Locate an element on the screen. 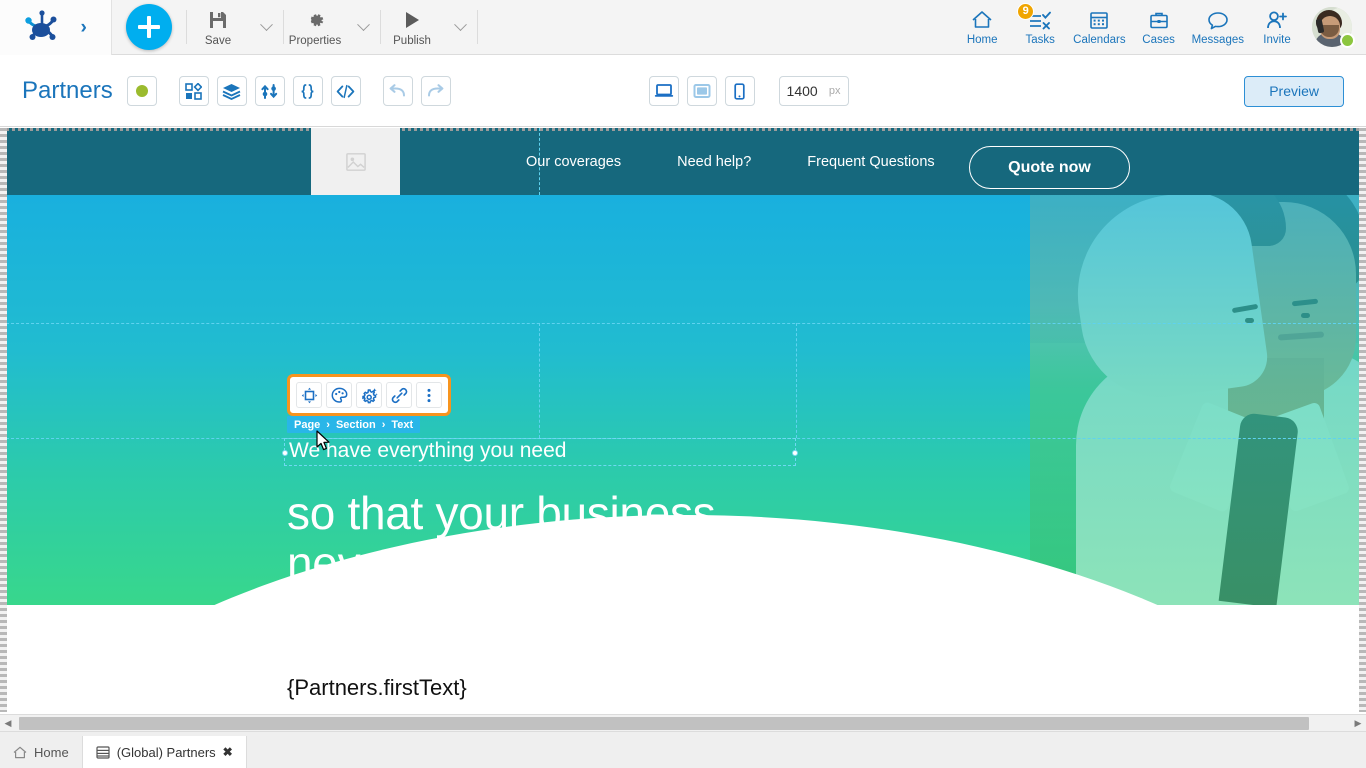 The height and width of the screenshot is (768, 1366). nav-tasks: 9 Tasks is located at coordinates (1040, 27).